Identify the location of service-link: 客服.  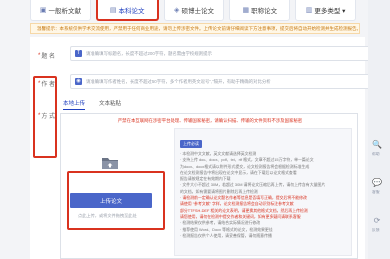
(380, 192).